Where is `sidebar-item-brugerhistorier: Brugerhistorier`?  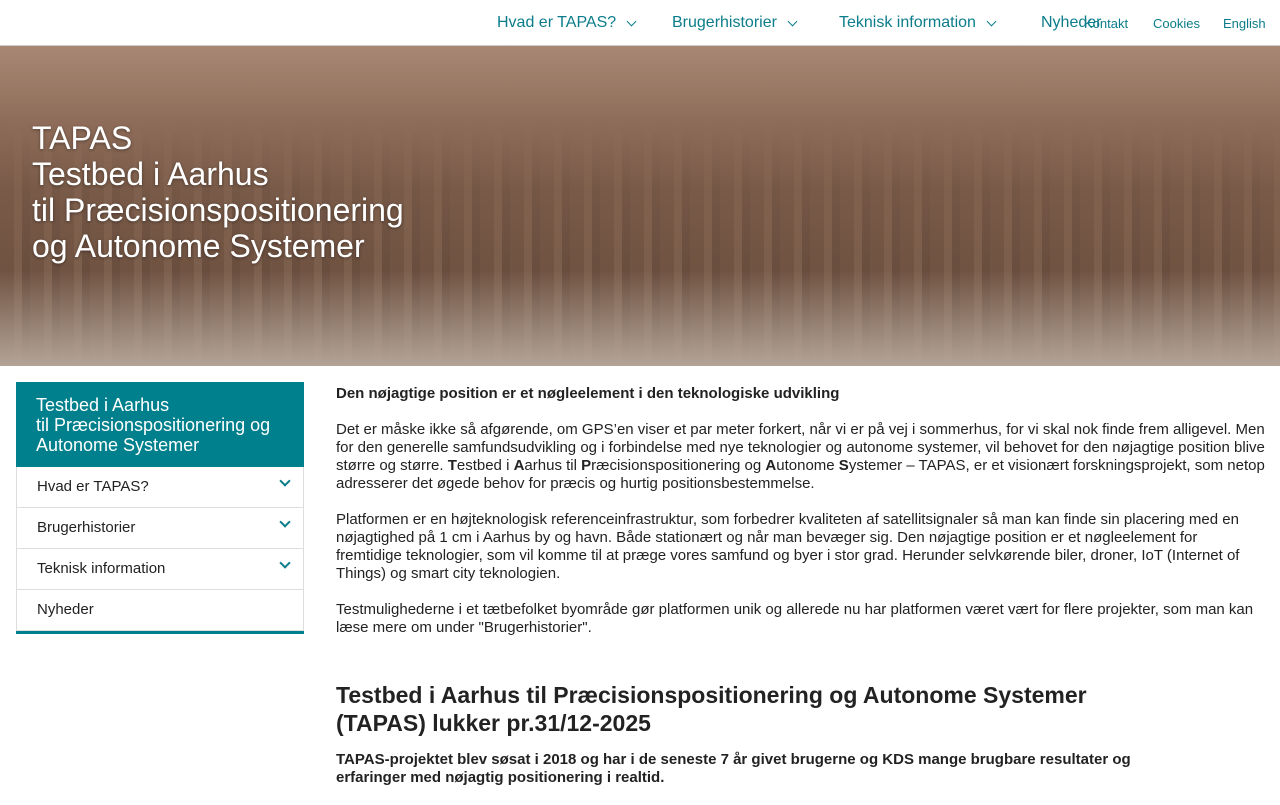 sidebar-item-brugerhistorier: Brugerhistorier is located at coordinates (160, 528).